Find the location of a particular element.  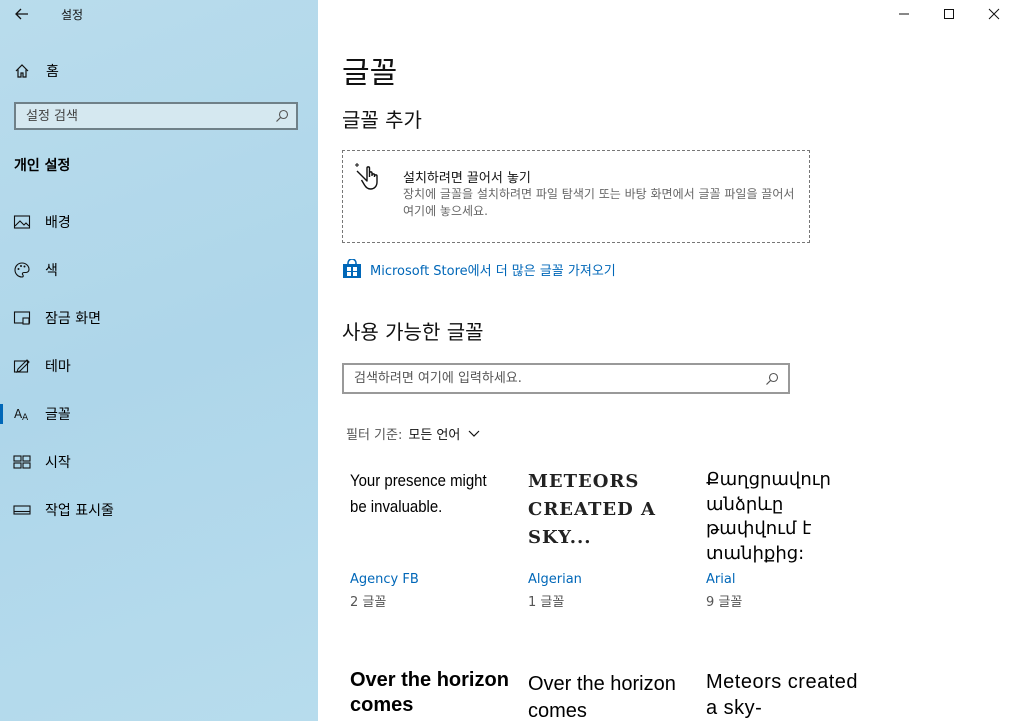

home-icon is located at coordinates (22, 71).